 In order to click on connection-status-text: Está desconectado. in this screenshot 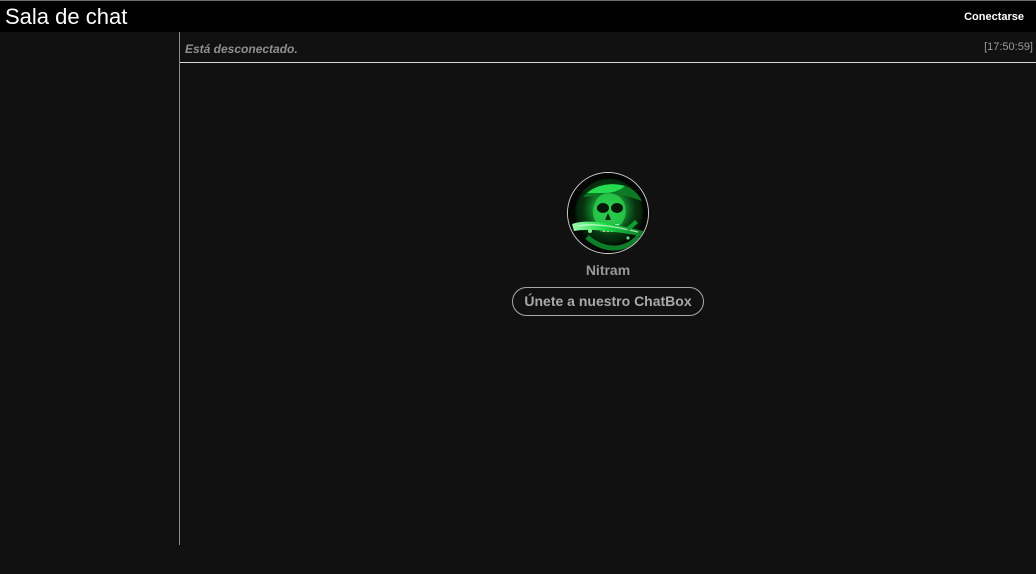, I will do `click(241, 49)`.